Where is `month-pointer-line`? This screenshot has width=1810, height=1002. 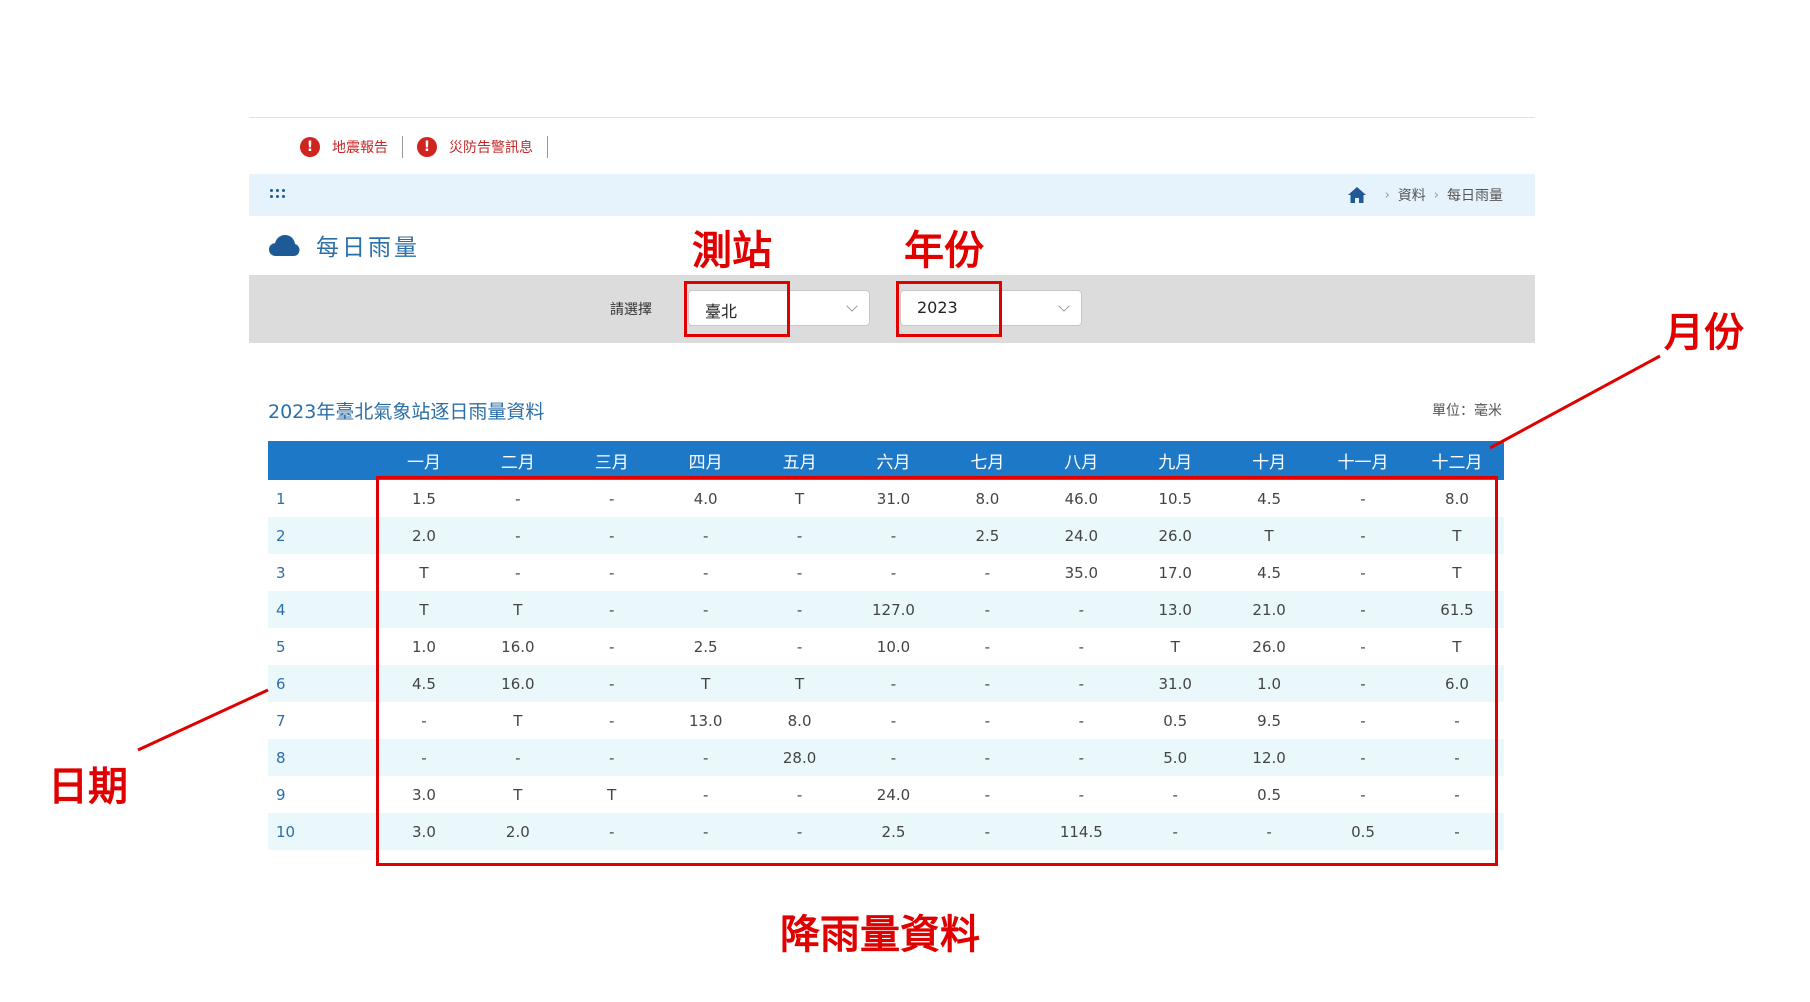 month-pointer-line is located at coordinates (1575, 402).